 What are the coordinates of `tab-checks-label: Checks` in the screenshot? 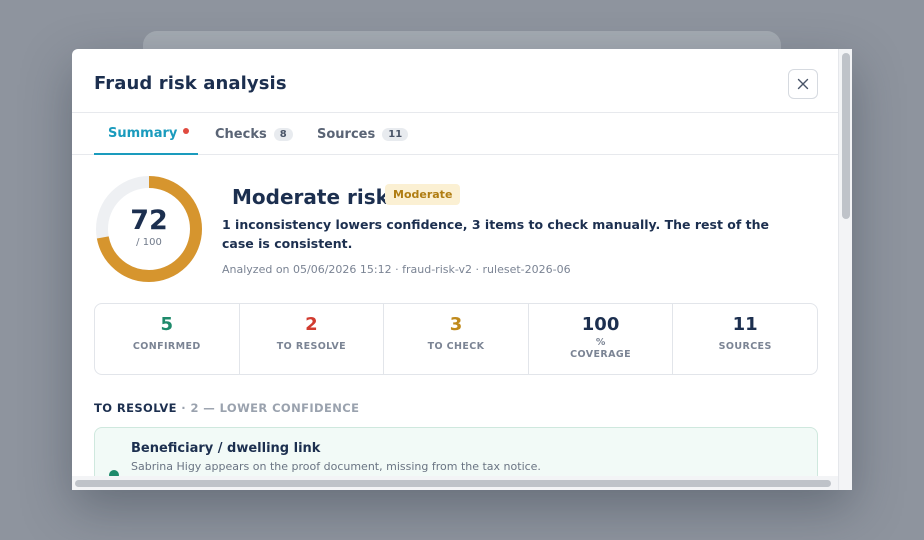 It's located at (241, 134).